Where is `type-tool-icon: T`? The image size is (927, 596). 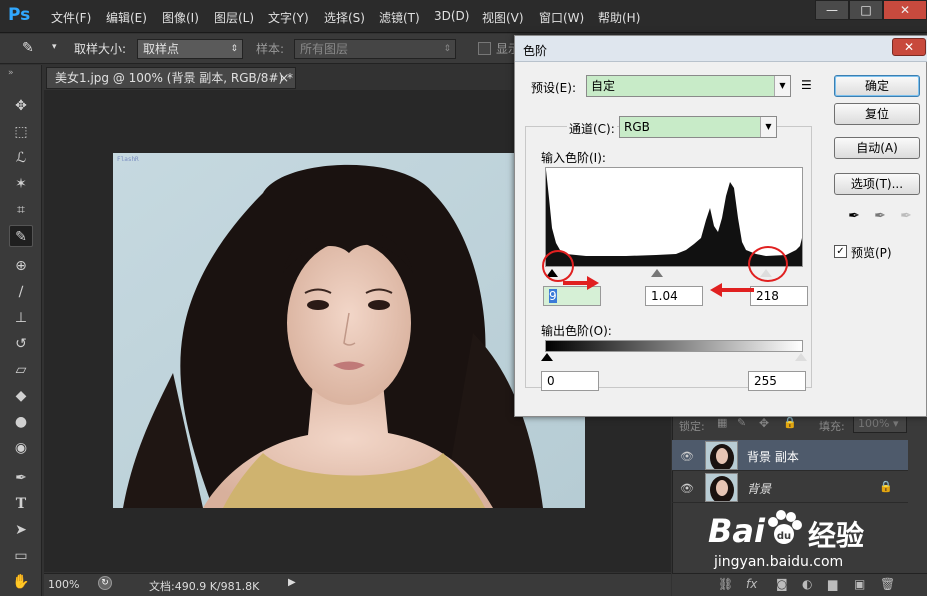 type-tool-icon: T is located at coordinates (21, 504).